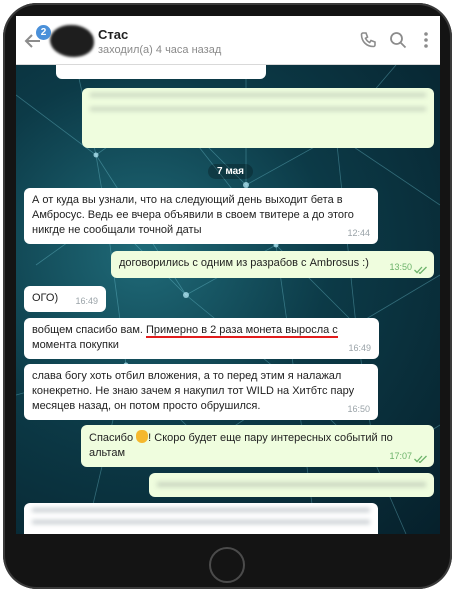 The height and width of the screenshot is (592, 455). What do you see at coordinates (75, 345) in the screenshot?
I see `message-text-end: момента покупки` at bounding box center [75, 345].